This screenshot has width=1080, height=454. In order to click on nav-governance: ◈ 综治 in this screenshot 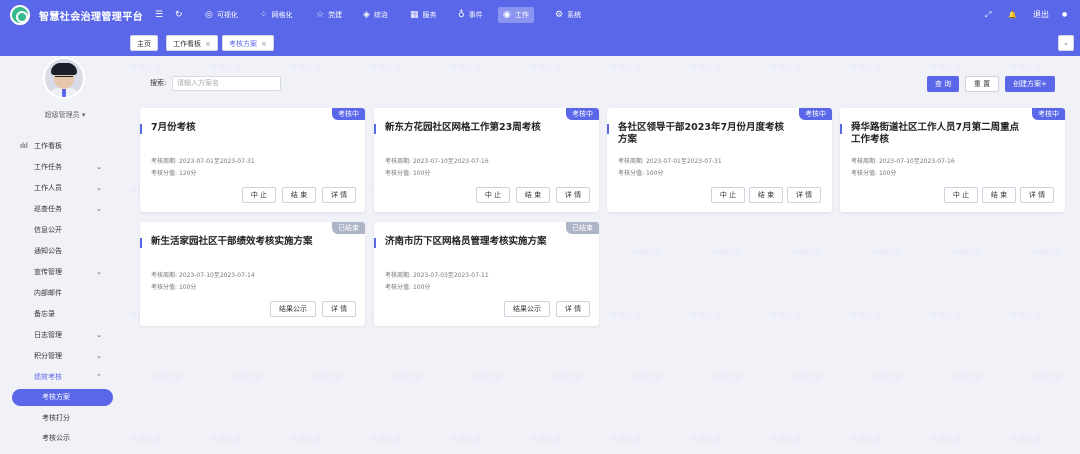, I will do `click(375, 15)`.